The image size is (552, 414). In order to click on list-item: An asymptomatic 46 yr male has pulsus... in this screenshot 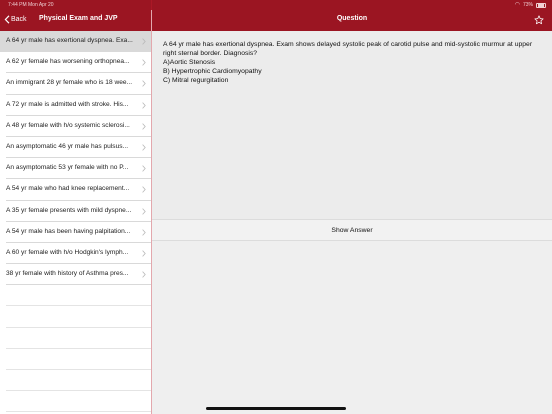, I will do `click(78, 148)`.